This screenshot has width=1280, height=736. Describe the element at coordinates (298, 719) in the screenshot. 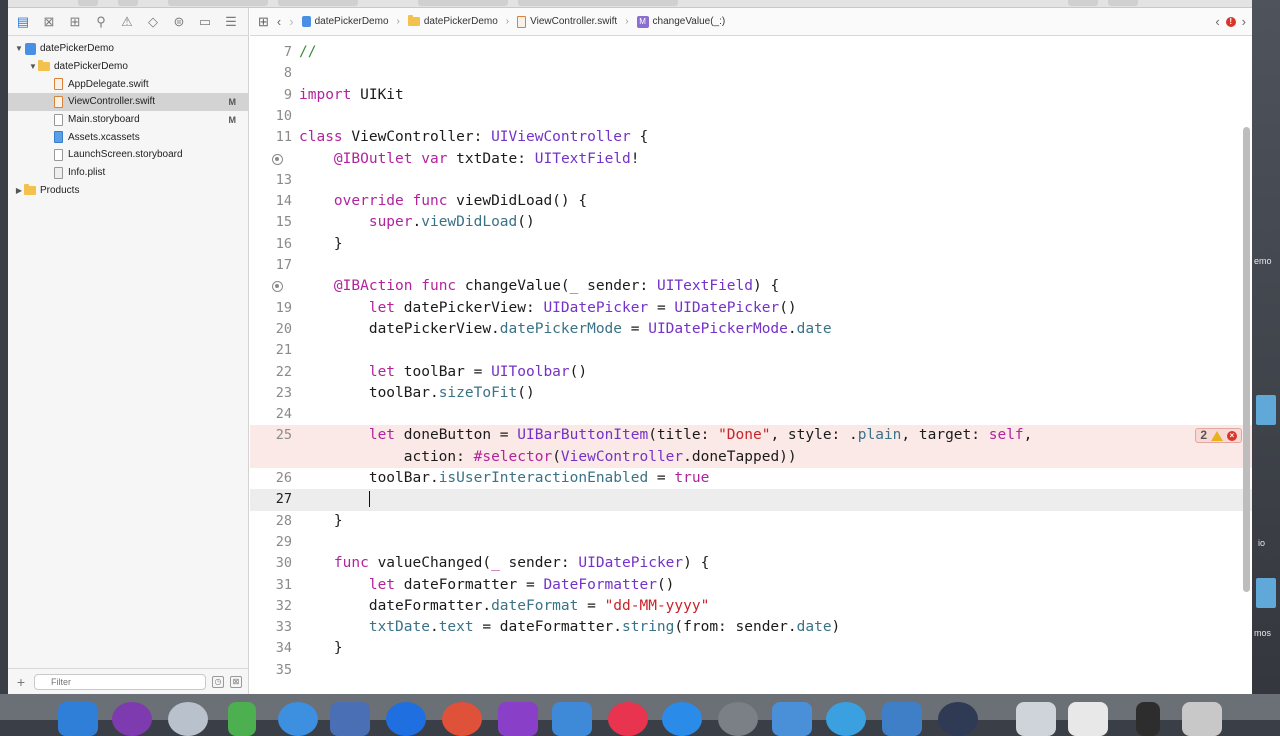

I see `safari-icon` at that location.